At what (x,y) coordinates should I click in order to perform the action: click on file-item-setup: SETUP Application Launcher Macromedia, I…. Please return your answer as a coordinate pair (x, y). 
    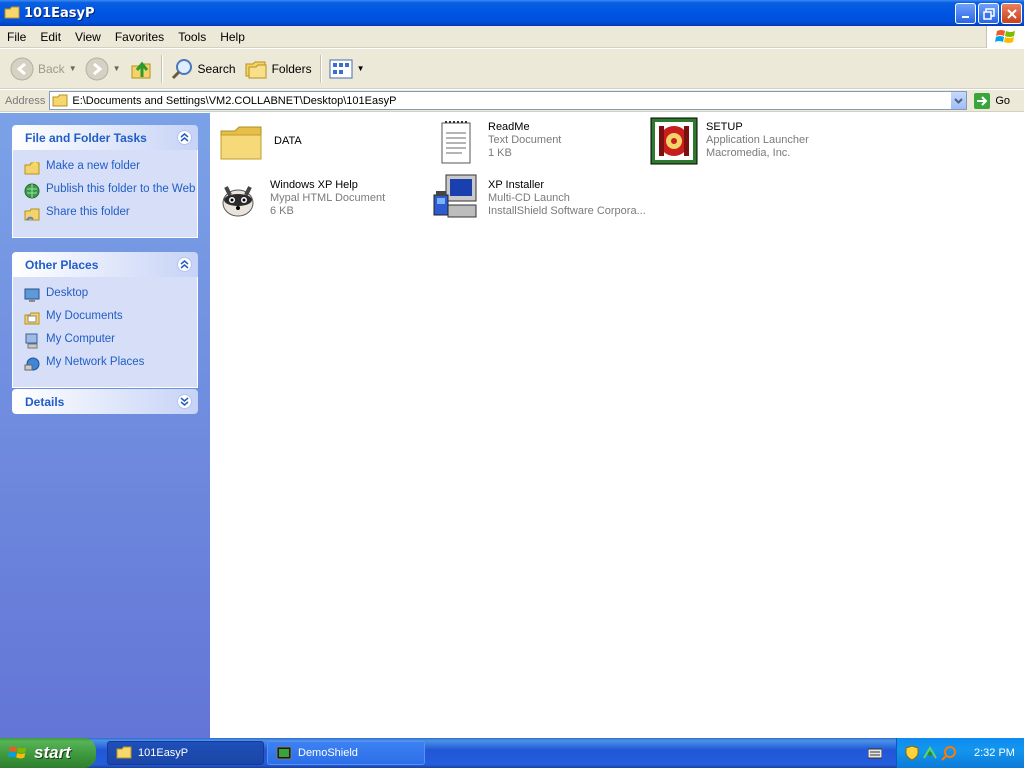
    Looking at the image, I should click on (729, 141).